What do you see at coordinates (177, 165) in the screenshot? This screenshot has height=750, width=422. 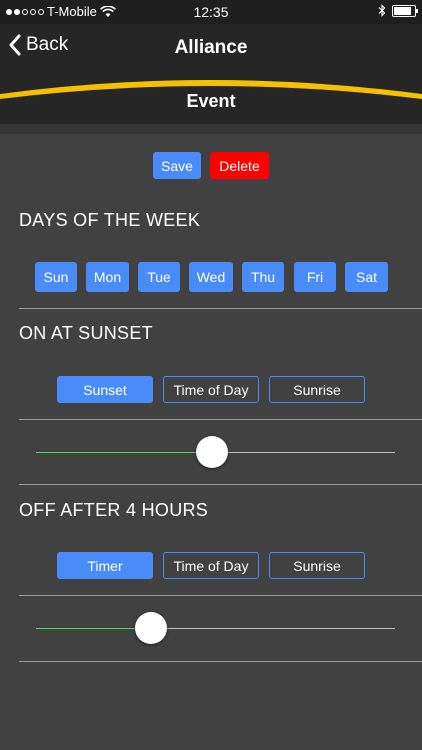 I see `save-button: Save` at bounding box center [177, 165].